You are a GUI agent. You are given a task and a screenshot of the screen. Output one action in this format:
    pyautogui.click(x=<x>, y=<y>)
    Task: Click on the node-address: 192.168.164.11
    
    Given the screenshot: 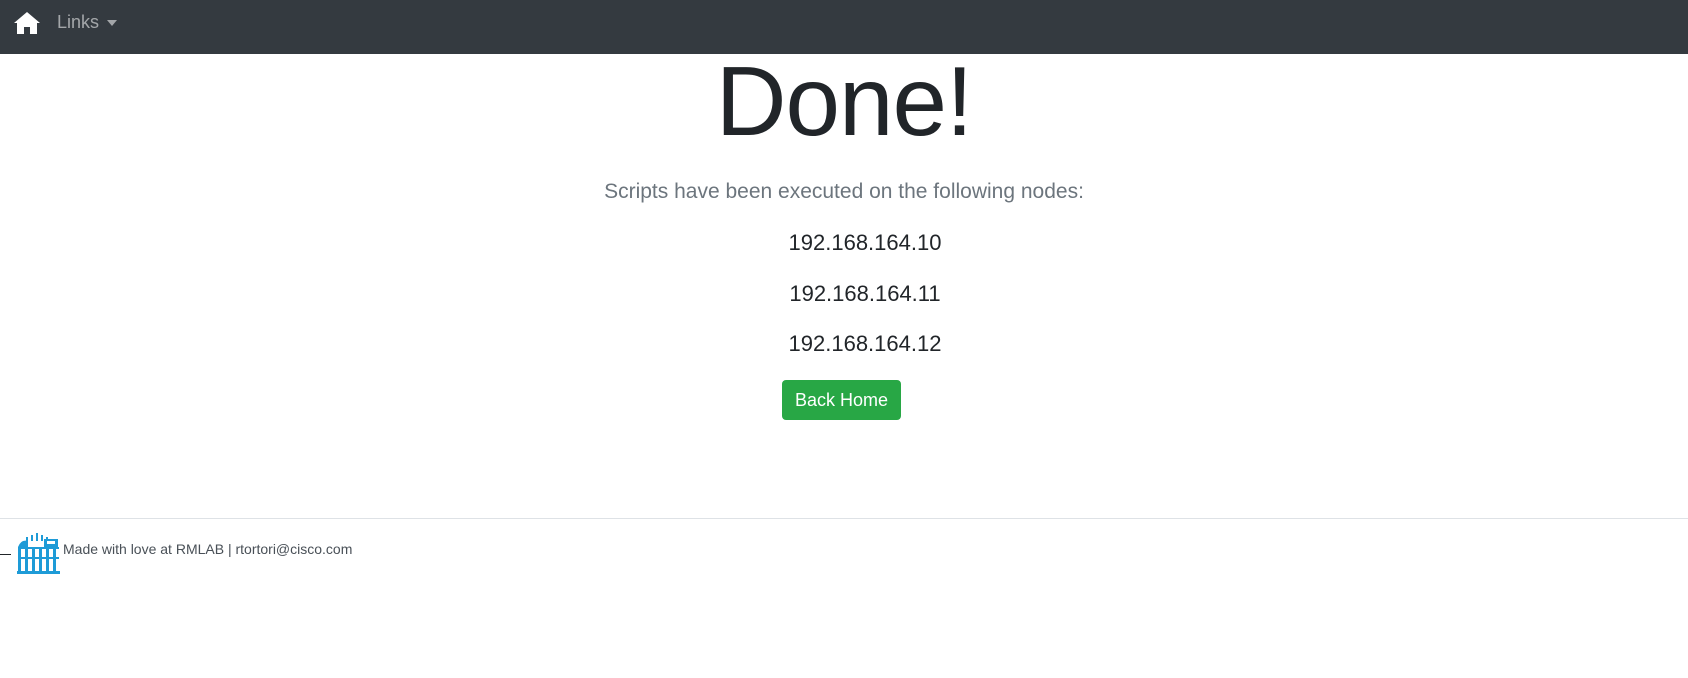 What is the action you would take?
    pyautogui.click(x=865, y=293)
    